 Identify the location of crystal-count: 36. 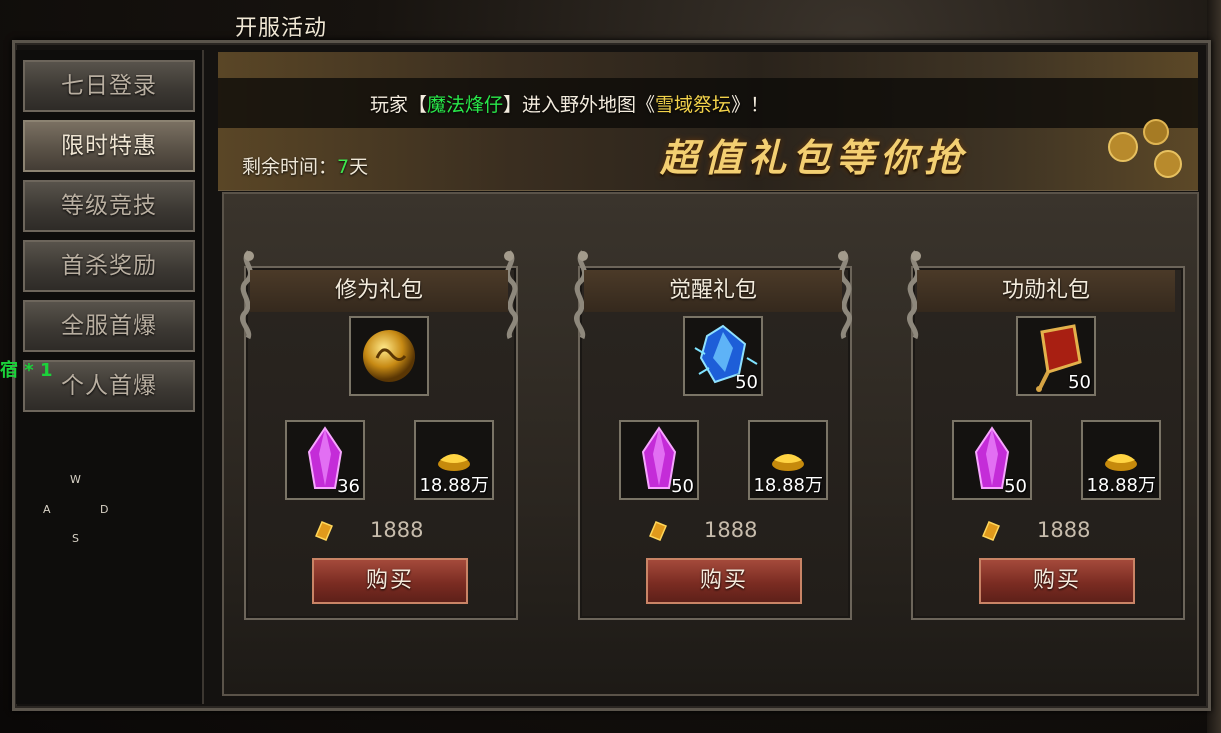
(348, 486).